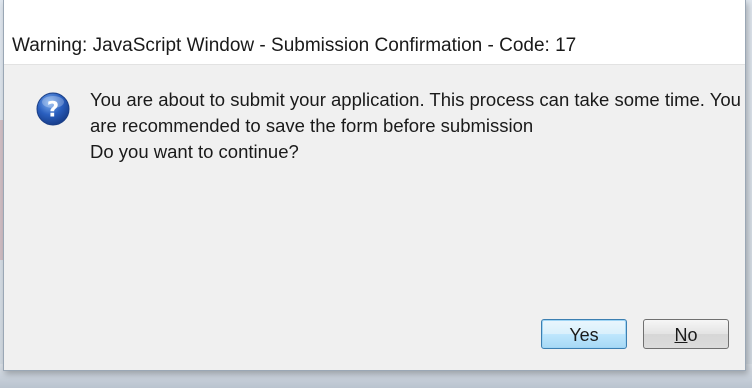 The image size is (752, 388). I want to click on no-button-mnemonic: N, so click(681, 335).